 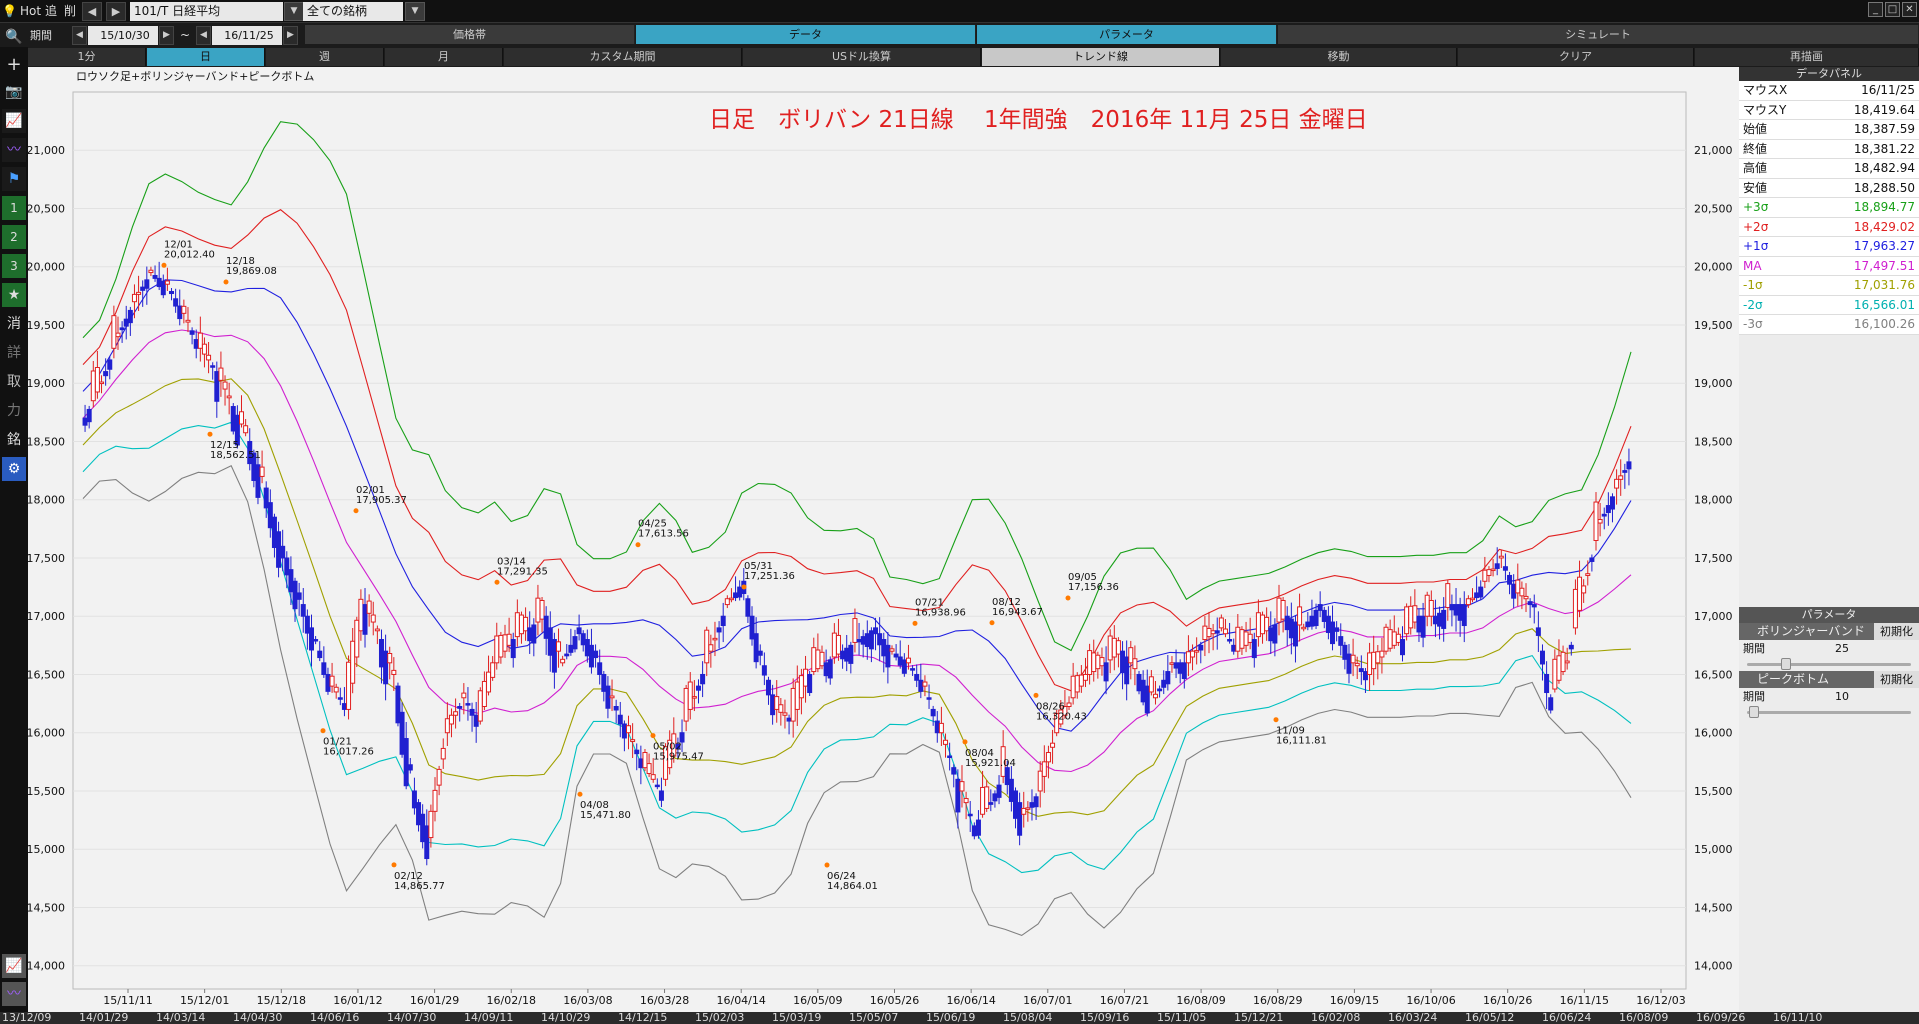 What do you see at coordinates (623, 57) in the screenshot?
I see `tab-custom-period: カスタム期間` at bounding box center [623, 57].